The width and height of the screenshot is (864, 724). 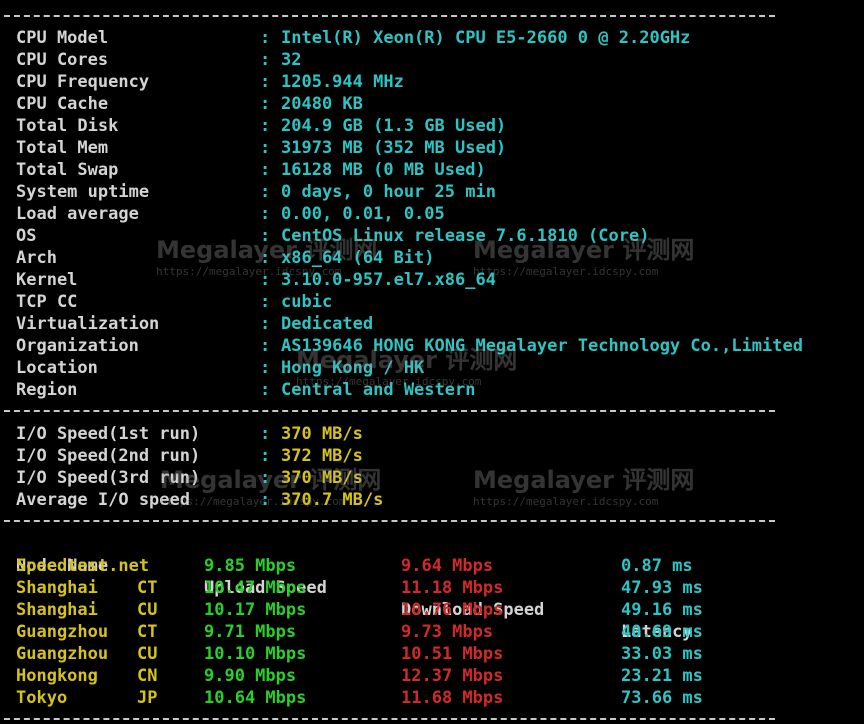 What do you see at coordinates (389, 719) in the screenshot?
I see `separator-bottom` at bounding box center [389, 719].